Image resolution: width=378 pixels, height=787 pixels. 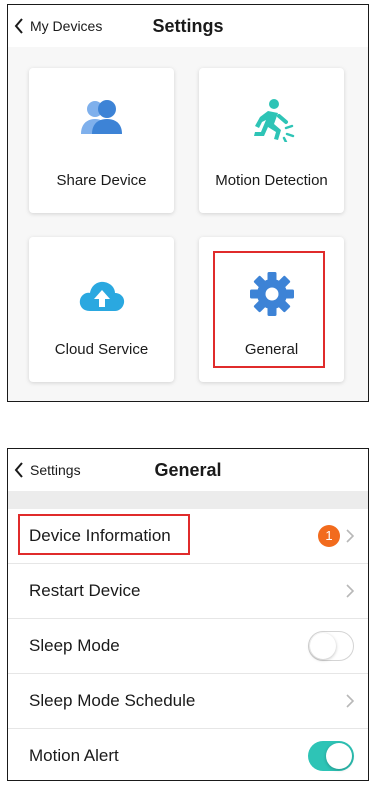 What do you see at coordinates (101, 117) in the screenshot?
I see `share-device-icon` at bounding box center [101, 117].